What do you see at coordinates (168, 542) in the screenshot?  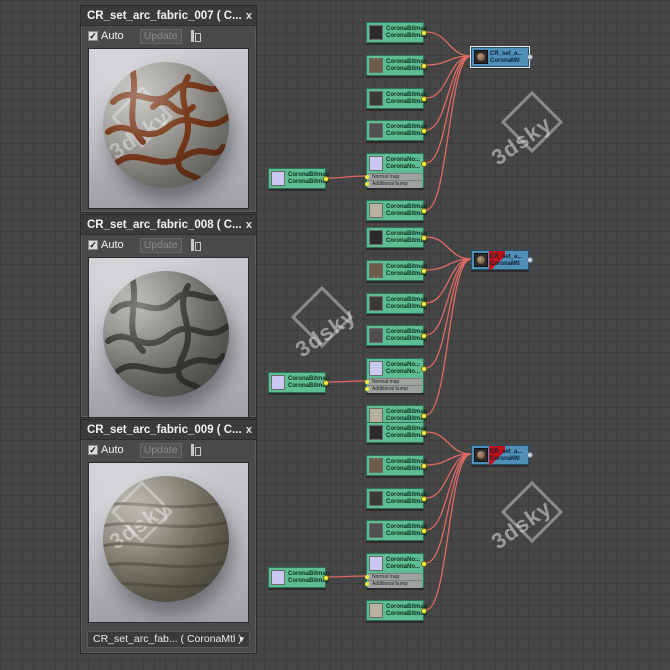 I see `material-preview` at bounding box center [168, 542].